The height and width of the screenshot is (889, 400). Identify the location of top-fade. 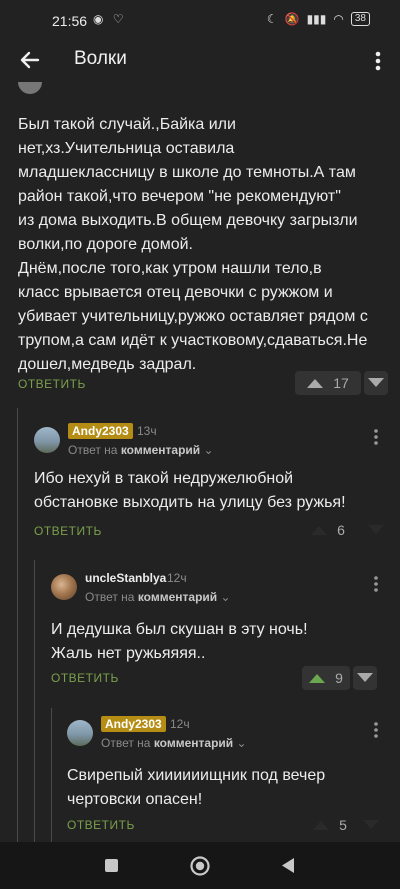
(230, 88).